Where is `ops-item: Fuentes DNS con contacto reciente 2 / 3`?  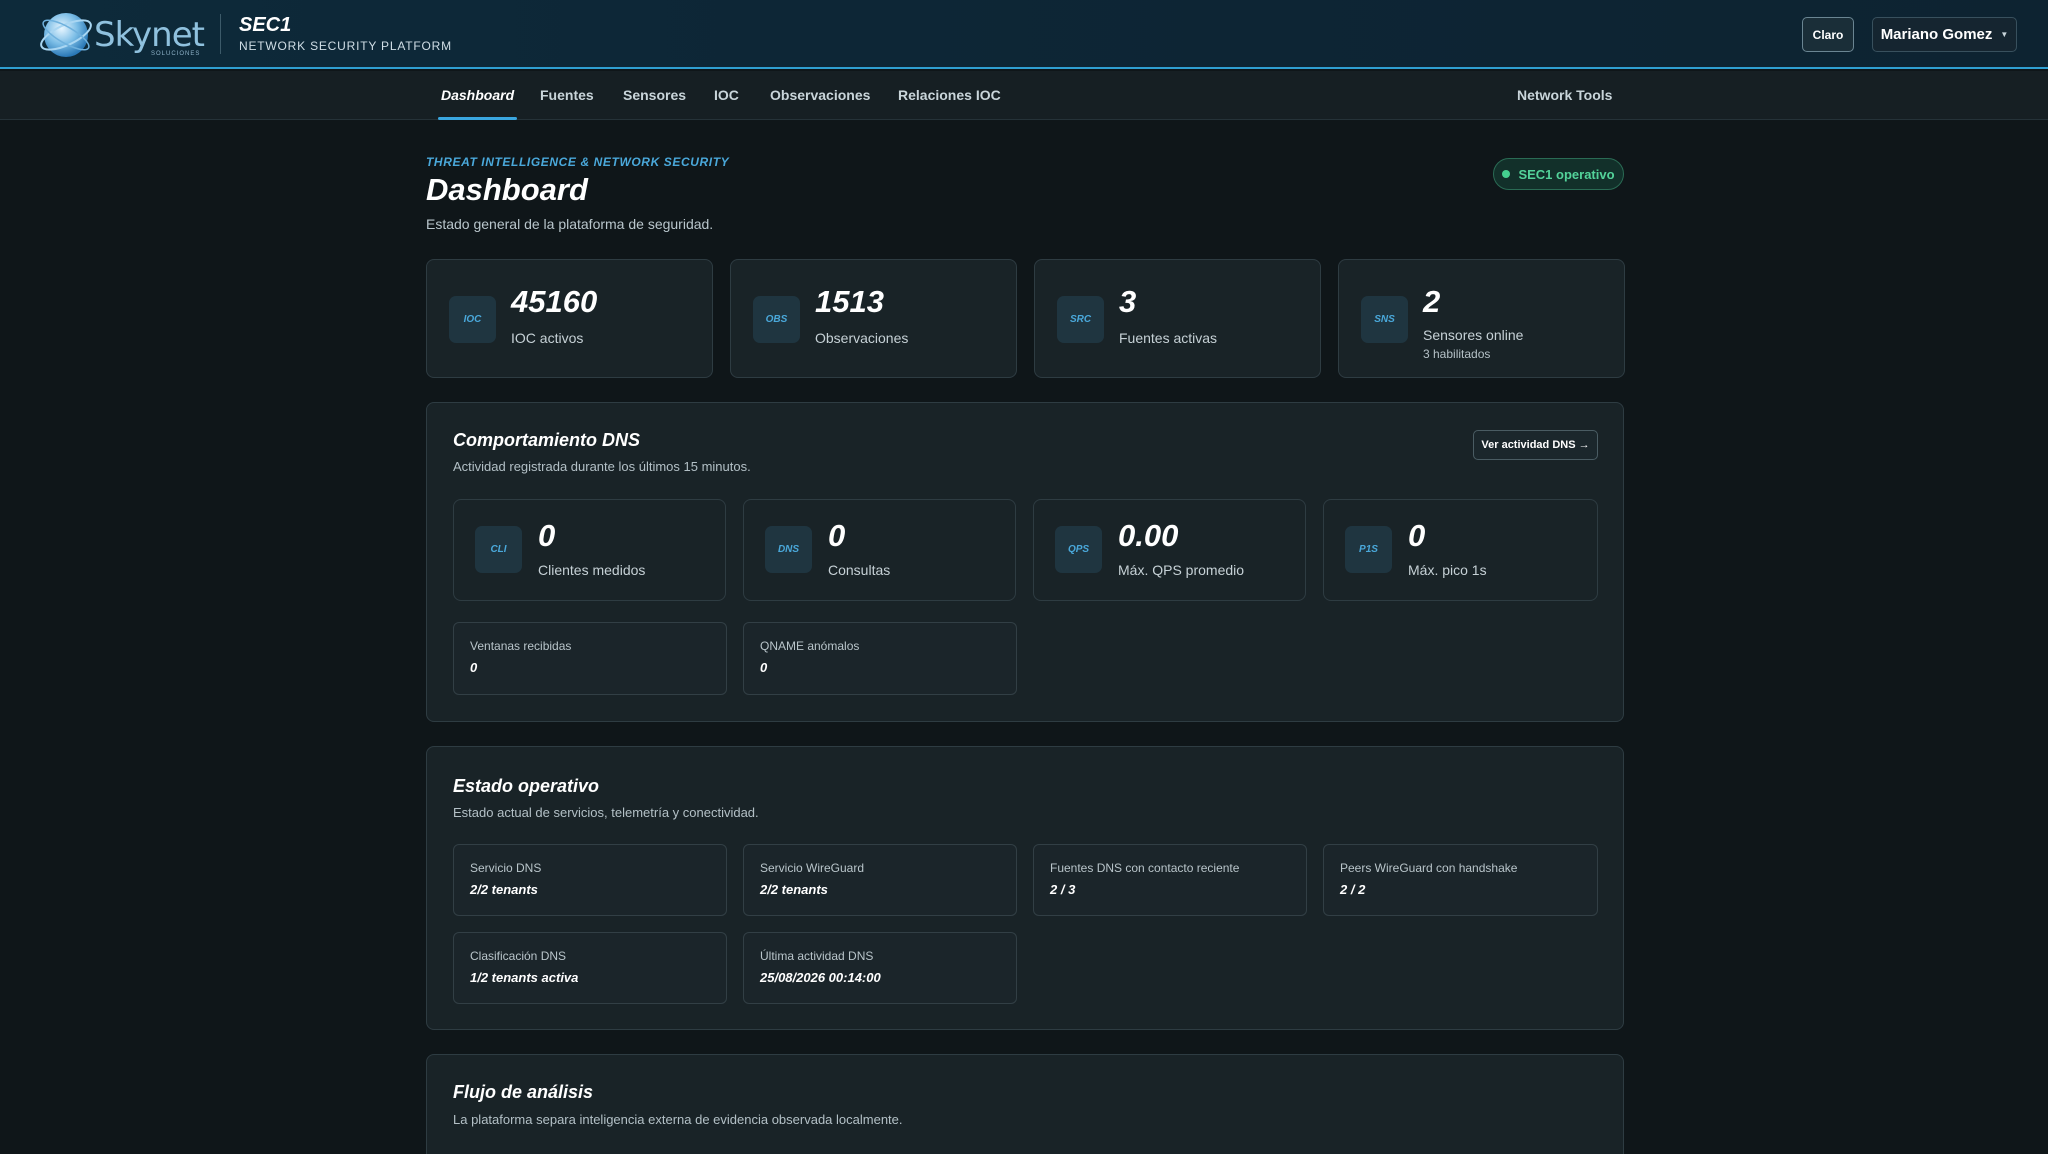 ops-item: Fuentes DNS con contacto reciente 2 / 3 is located at coordinates (1170, 880).